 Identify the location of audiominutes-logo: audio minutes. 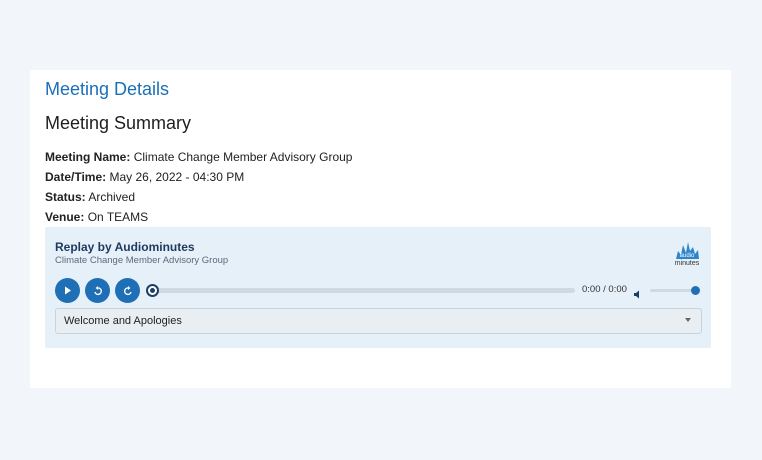
(687, 254).